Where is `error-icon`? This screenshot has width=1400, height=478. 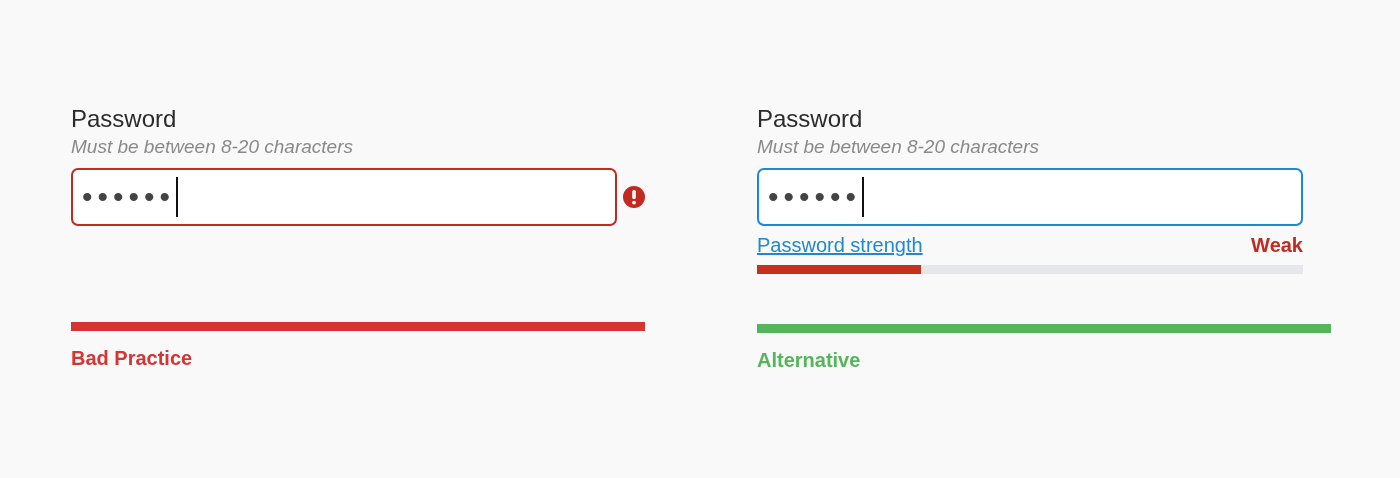 error-icon is located at coordinates (634, 197).